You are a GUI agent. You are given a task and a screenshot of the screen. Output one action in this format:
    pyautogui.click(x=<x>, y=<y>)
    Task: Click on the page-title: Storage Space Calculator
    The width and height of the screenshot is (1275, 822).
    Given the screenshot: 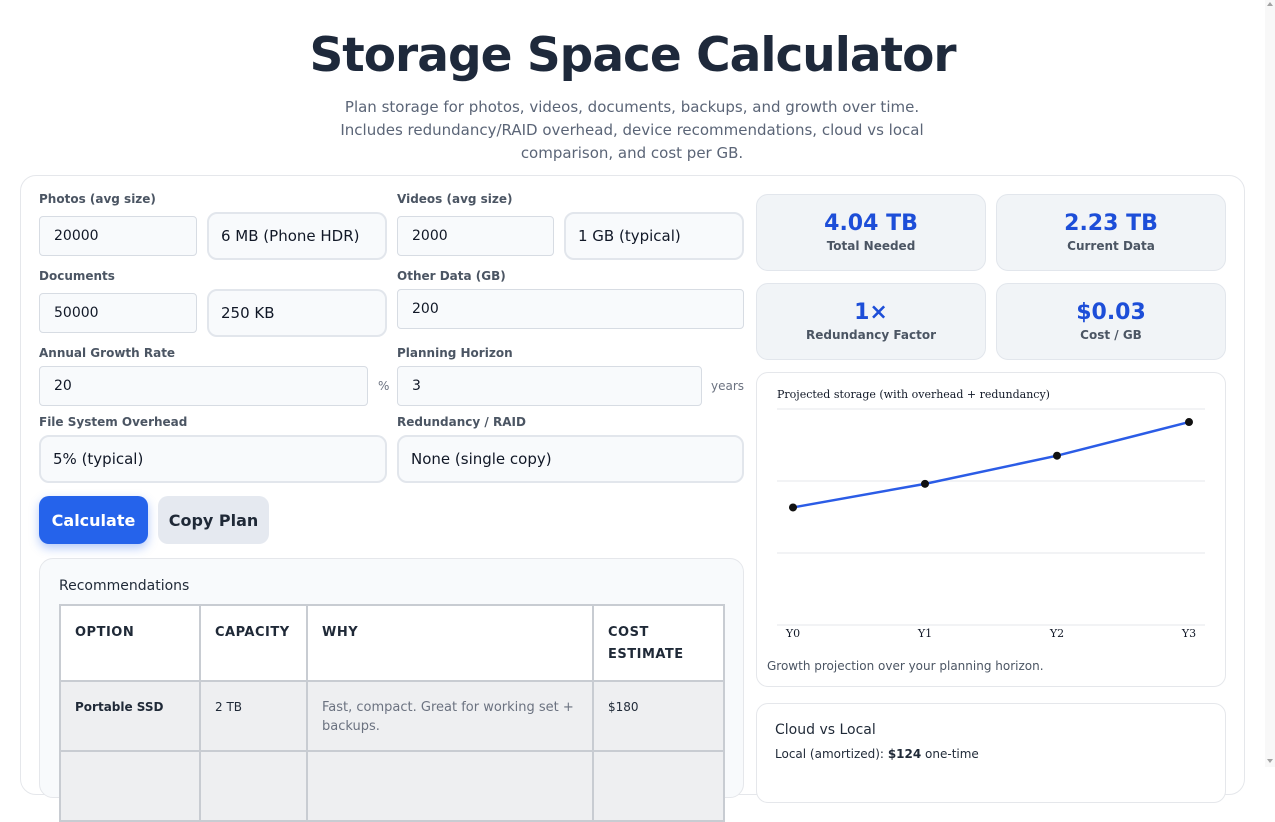 What is the action you would take?
    pyautogui.click(x=632, y=55)
    